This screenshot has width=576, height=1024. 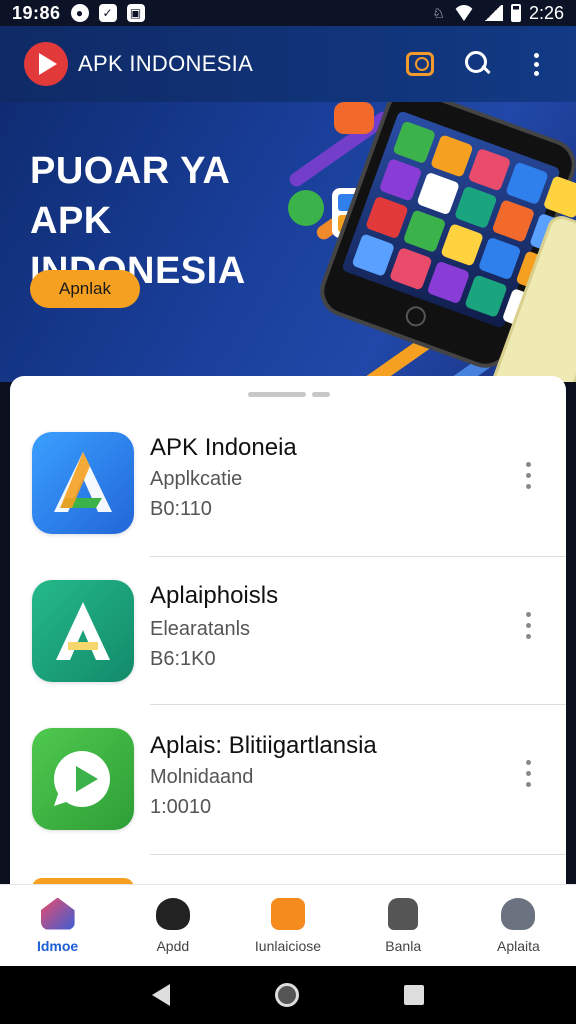 What do you see at coordinates (79, 13) in the screenshot?
I see `notification-icon: ●` at bounding box center [79, 13].